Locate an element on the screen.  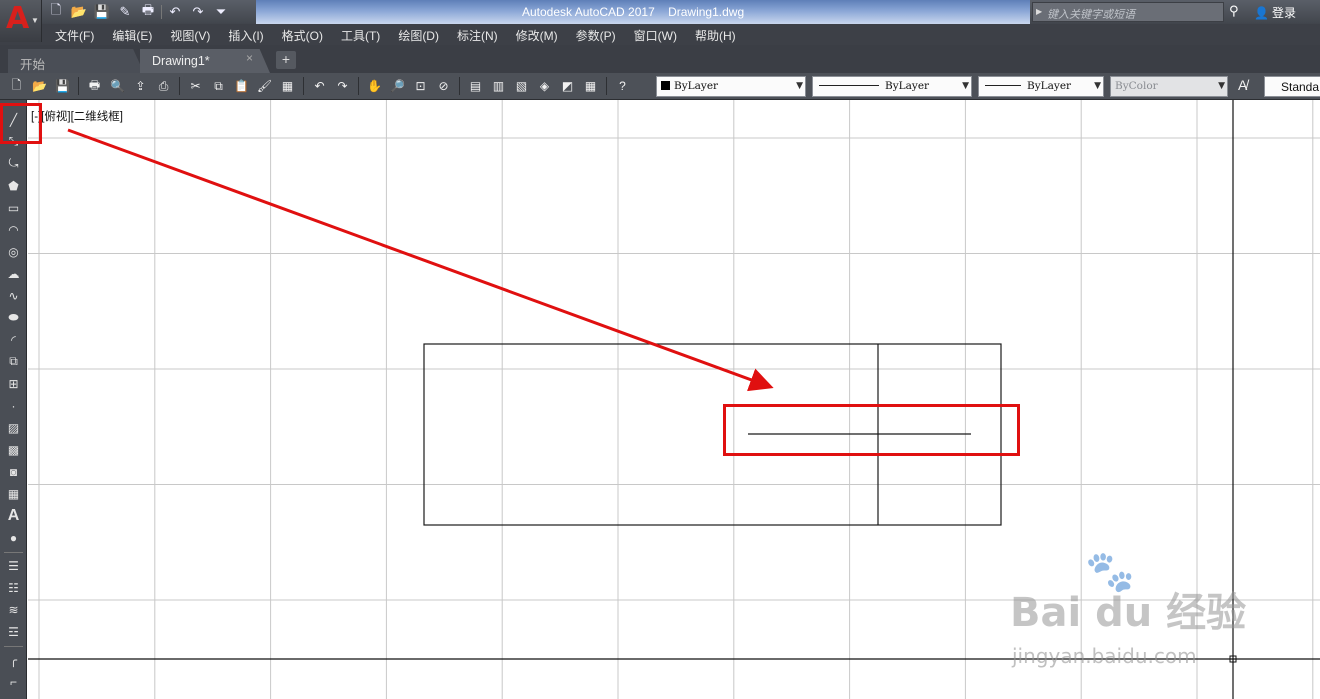
menu-item-10: 窗口(W) is located at coordinates (655, 35).